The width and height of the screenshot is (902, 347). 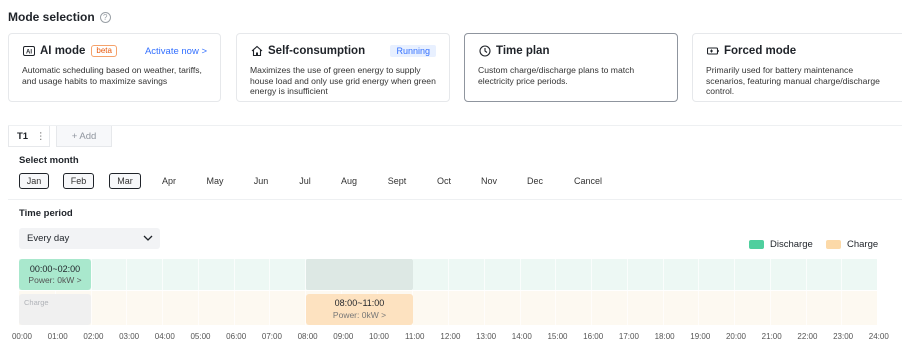 What do you see at coordinates (349, 181) in the screenshot?
I see `month-aug: Aug` at bounding box center [349, 181].